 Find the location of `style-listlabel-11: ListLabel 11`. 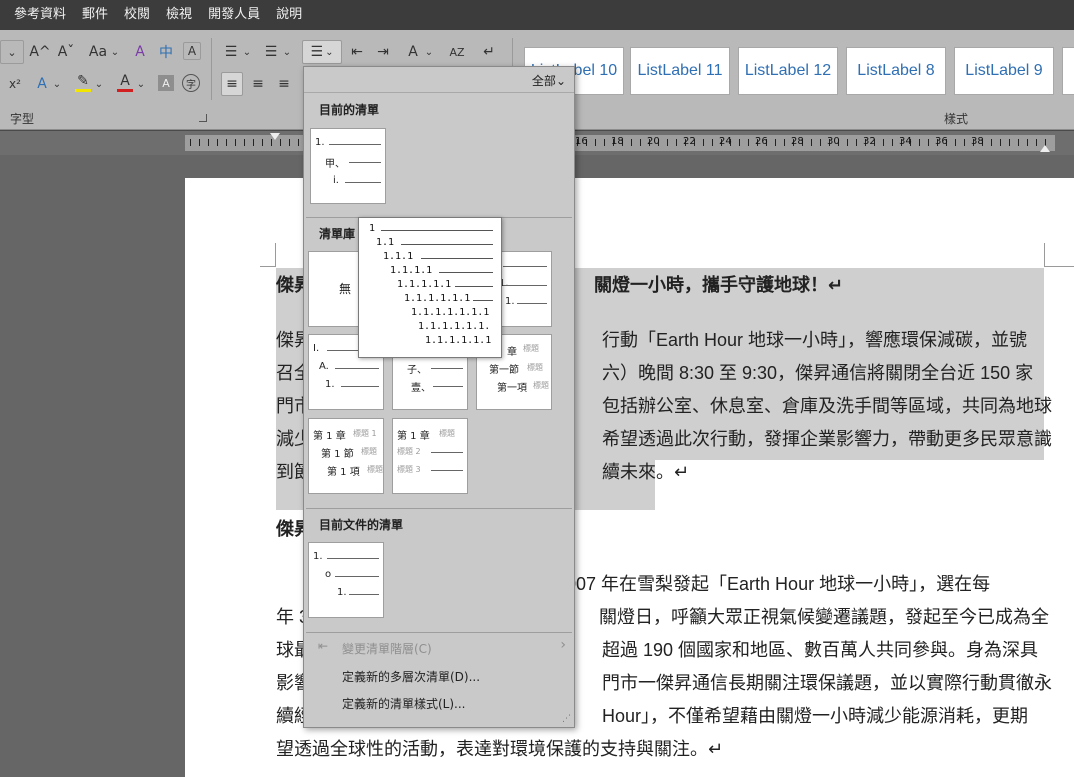

style-listlabel-11: ListLabel 11 is located at coordinates (680, 71).